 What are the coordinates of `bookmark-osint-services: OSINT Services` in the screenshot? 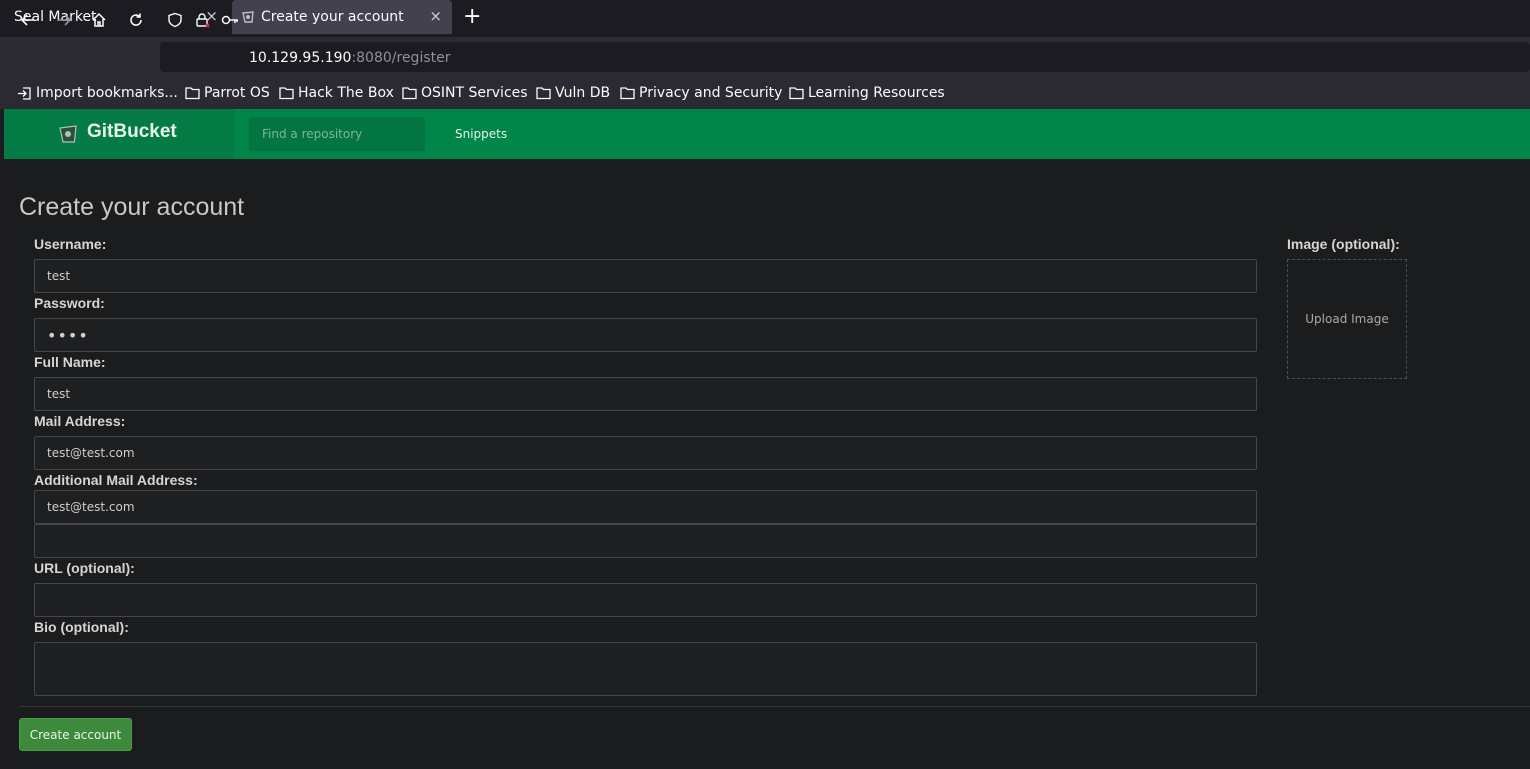 It's located at (465, 93).